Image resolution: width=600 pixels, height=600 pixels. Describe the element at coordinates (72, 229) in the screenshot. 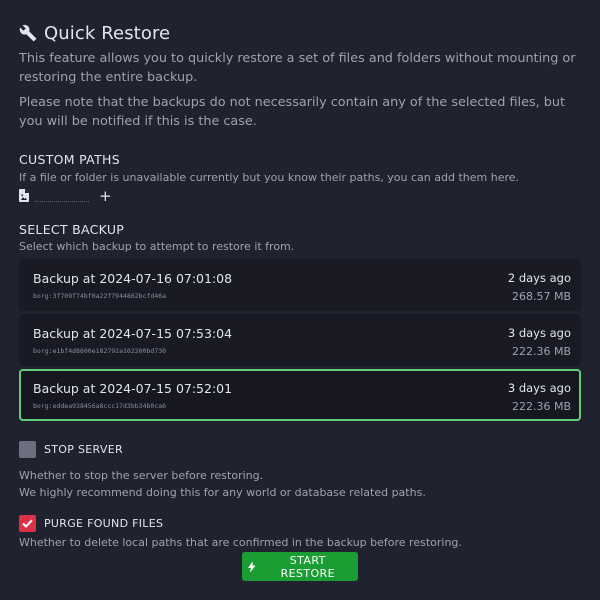

I see `select-backup-title: SELECT BACKUP` at that location.